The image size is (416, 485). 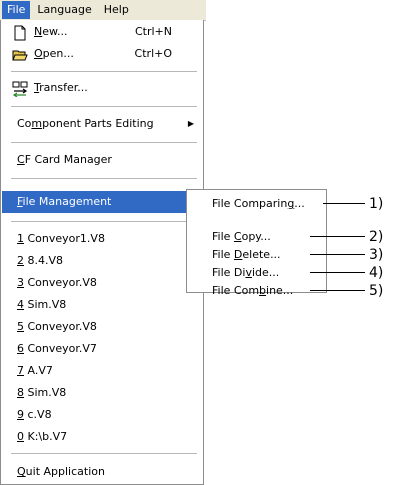 I want to click on shortcut-open: Ctrl+O, so click(x=153, y=53).